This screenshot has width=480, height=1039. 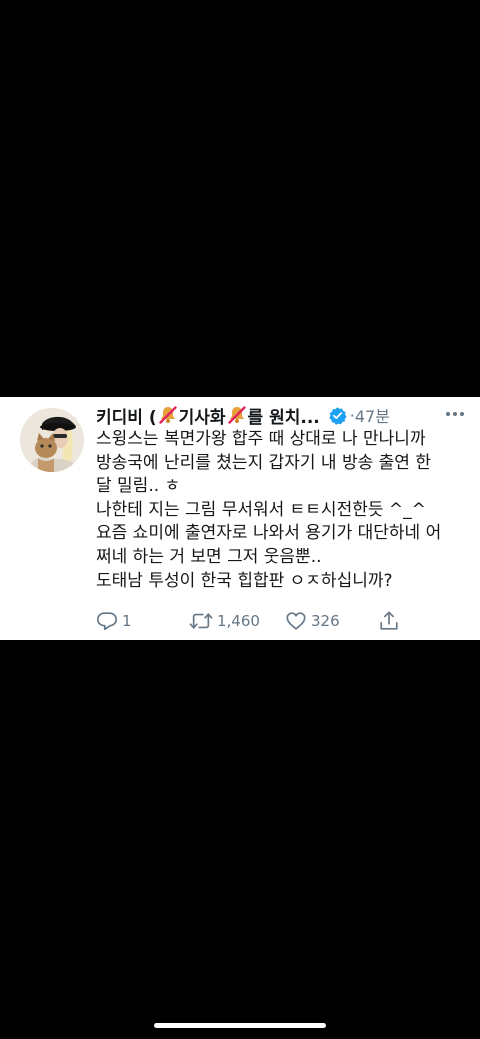 What do you see at coordinates (282, 621) in the screenshot?
I see `tweet-actions: 1 1,460 326` at bounding box center [282, 621].